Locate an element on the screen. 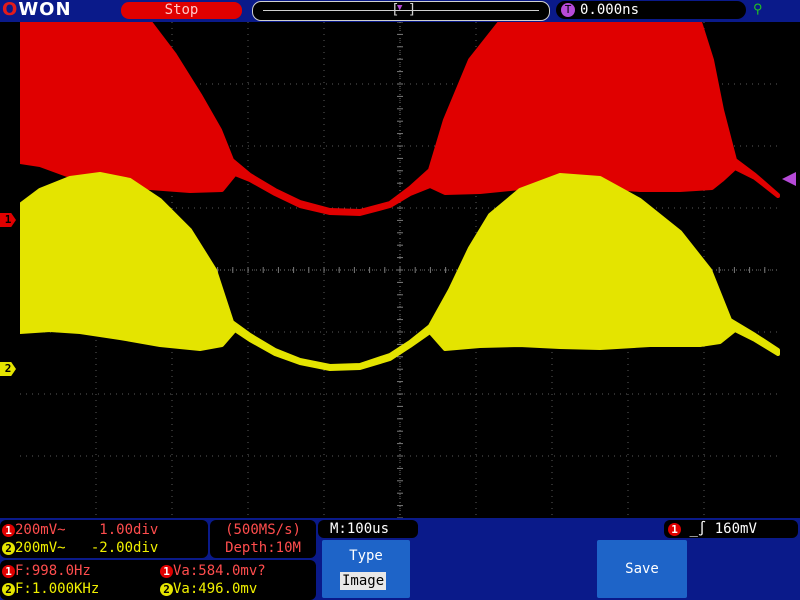 The height and width of the screenshot is (600, 800). trigger-readout: 1 _∫ 160mV is located at coordinates (731, 529).